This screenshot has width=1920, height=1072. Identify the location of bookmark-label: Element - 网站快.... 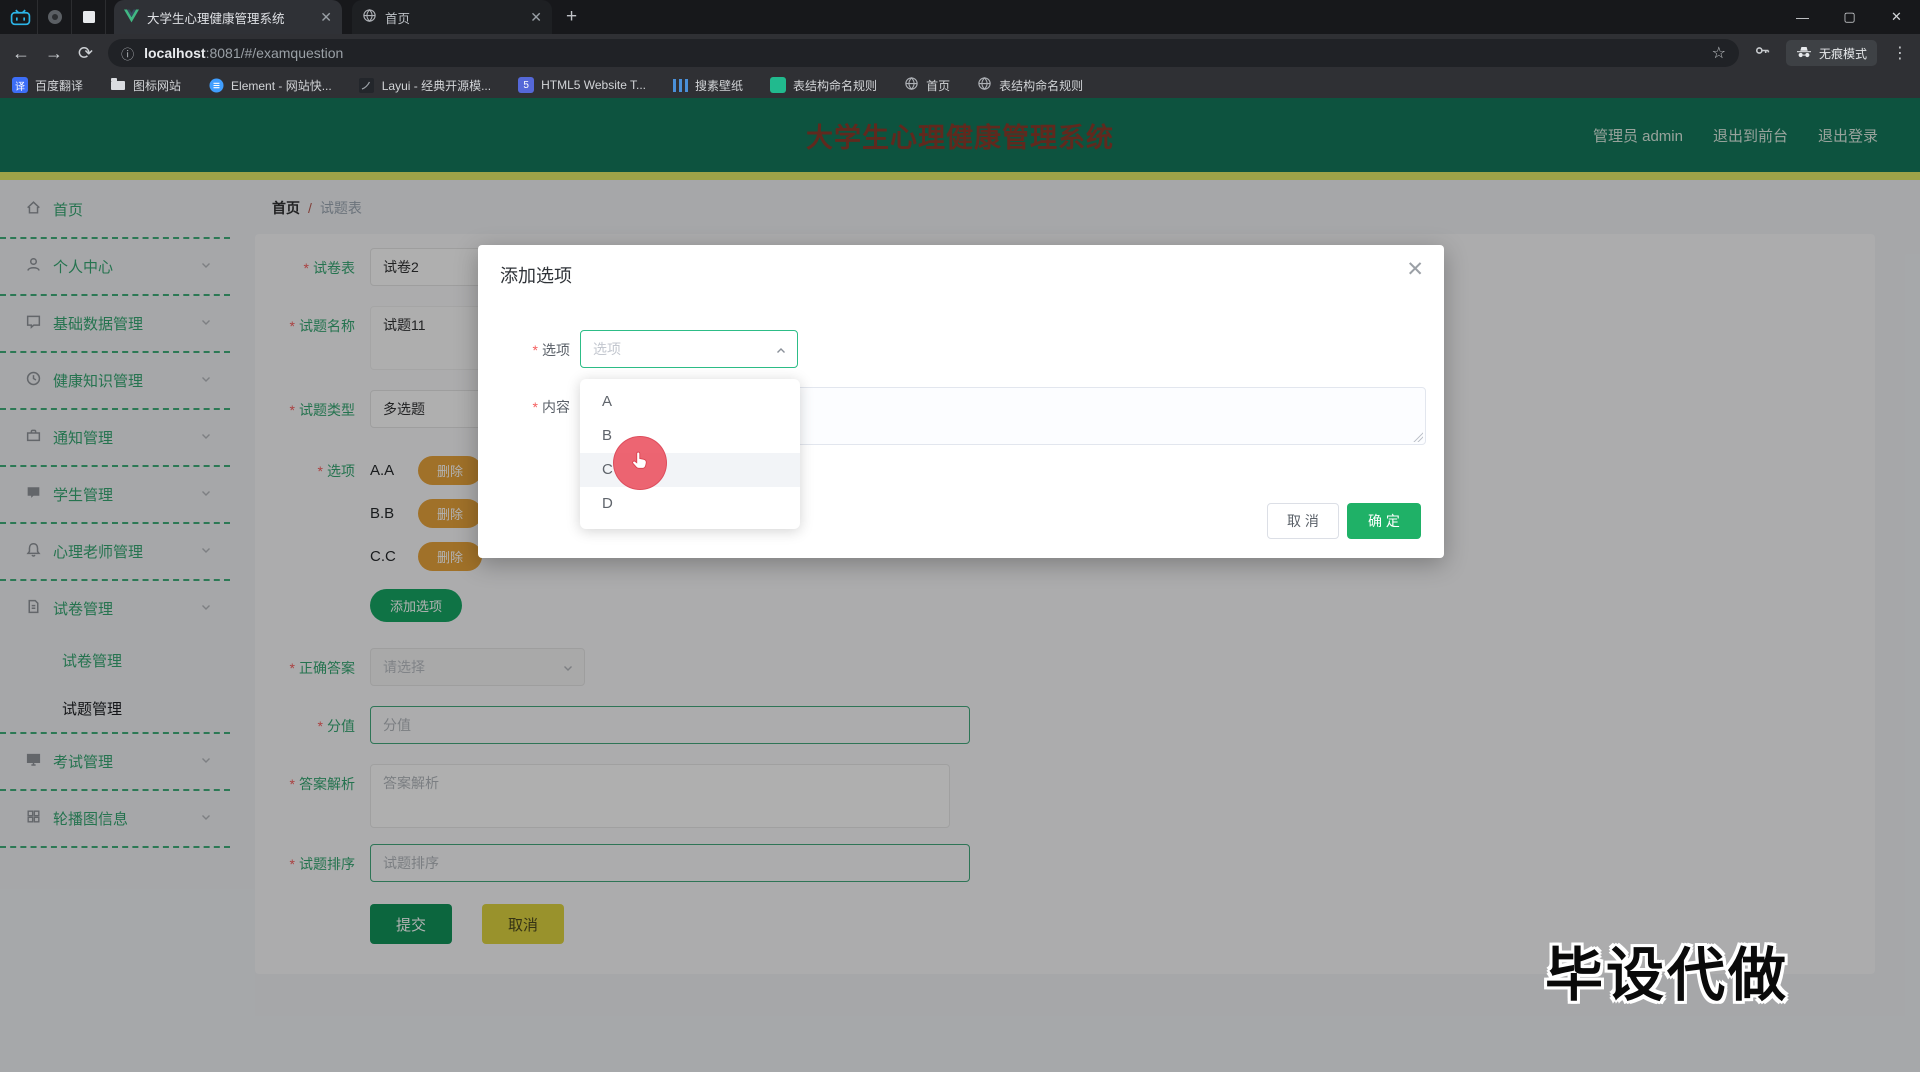
(281, 85).